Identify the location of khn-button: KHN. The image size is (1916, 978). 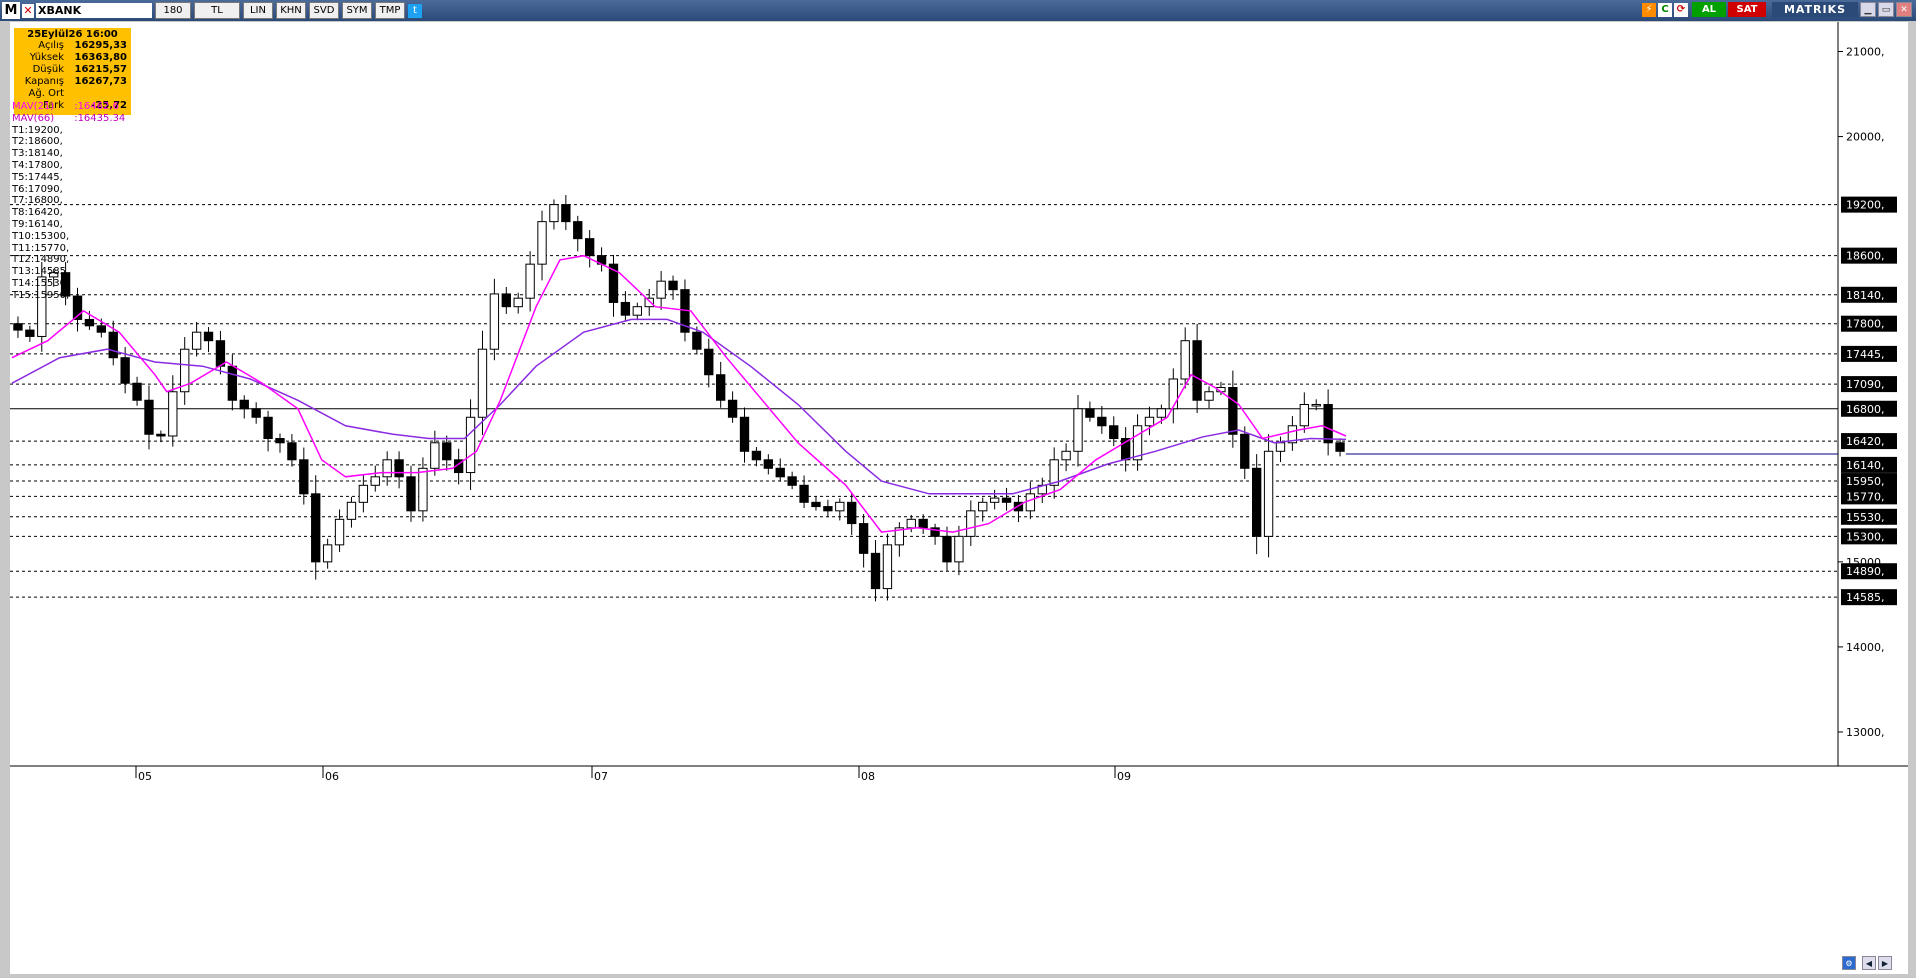
(291, 10).